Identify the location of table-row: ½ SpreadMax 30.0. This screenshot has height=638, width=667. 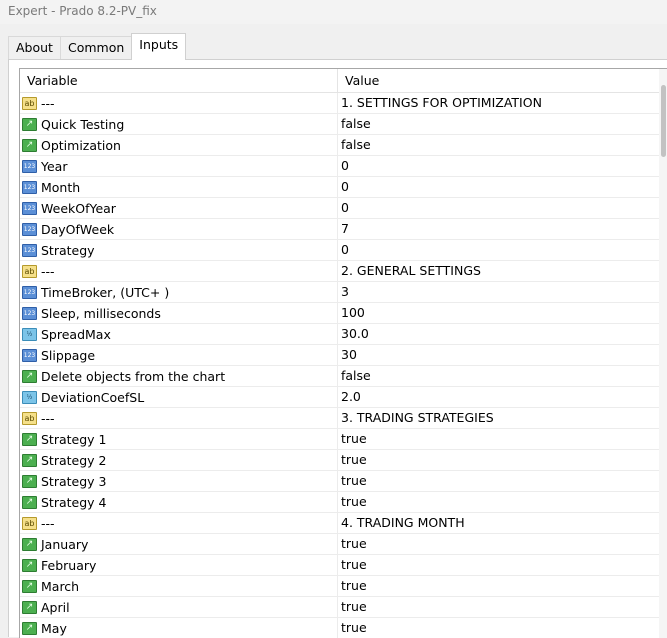
(343, 334).